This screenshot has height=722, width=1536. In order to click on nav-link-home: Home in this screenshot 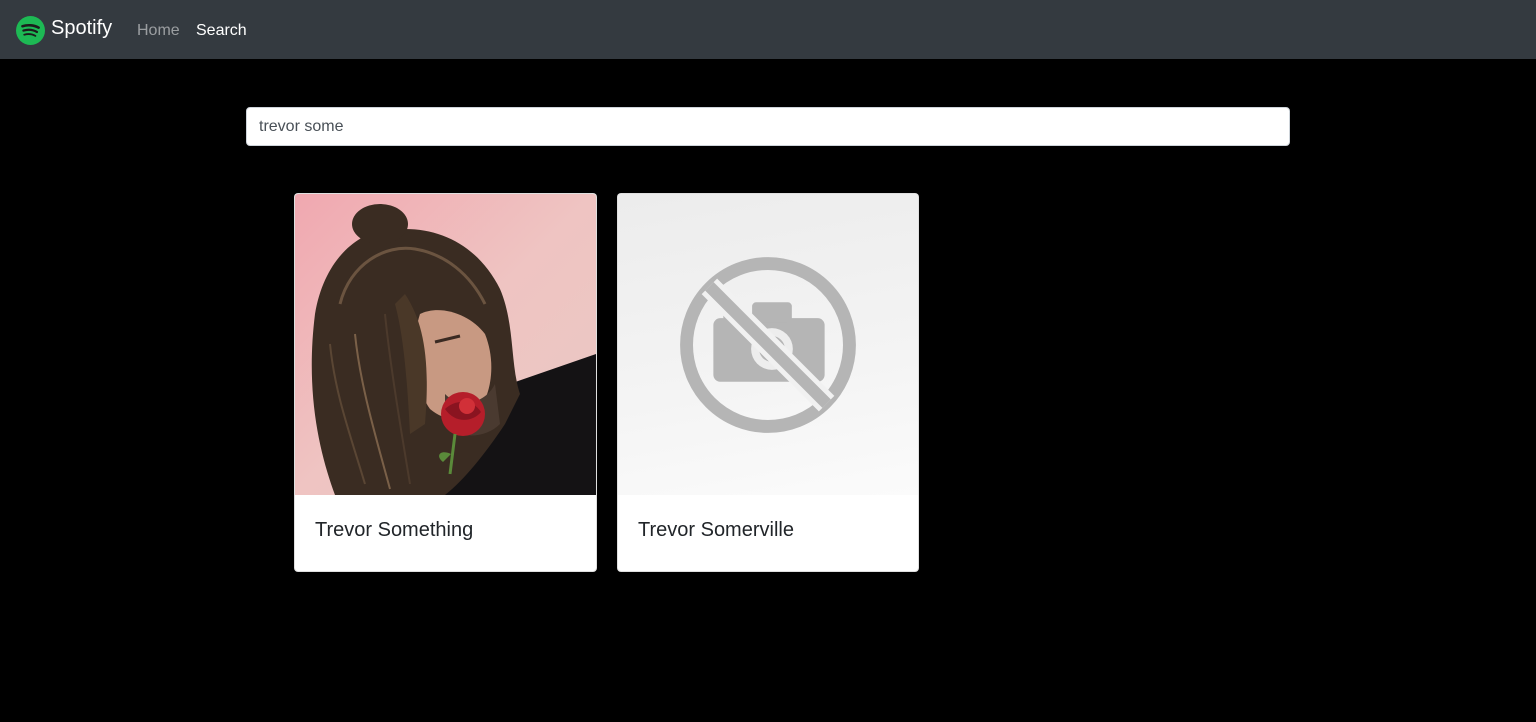, I will do `click(158, 31)`.